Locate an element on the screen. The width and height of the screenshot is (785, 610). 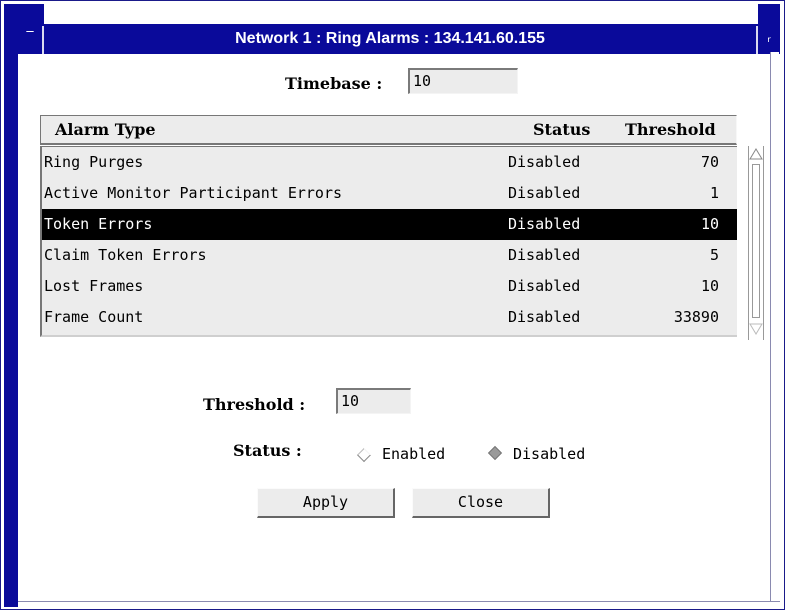
alarm-type-cell: Active Monitor Participant Errors is located at coordinates (193, 193).